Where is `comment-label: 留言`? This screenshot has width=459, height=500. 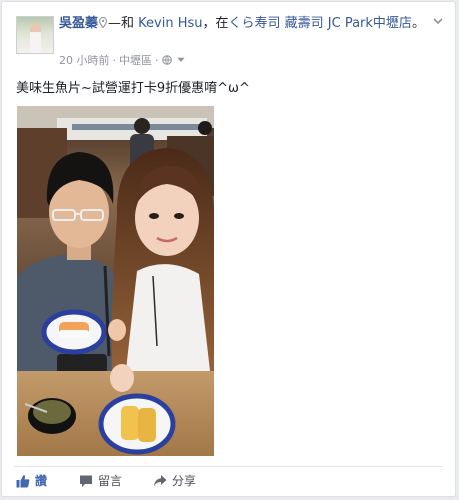 comment-label: 留言 is located at coordinates (110, 481).